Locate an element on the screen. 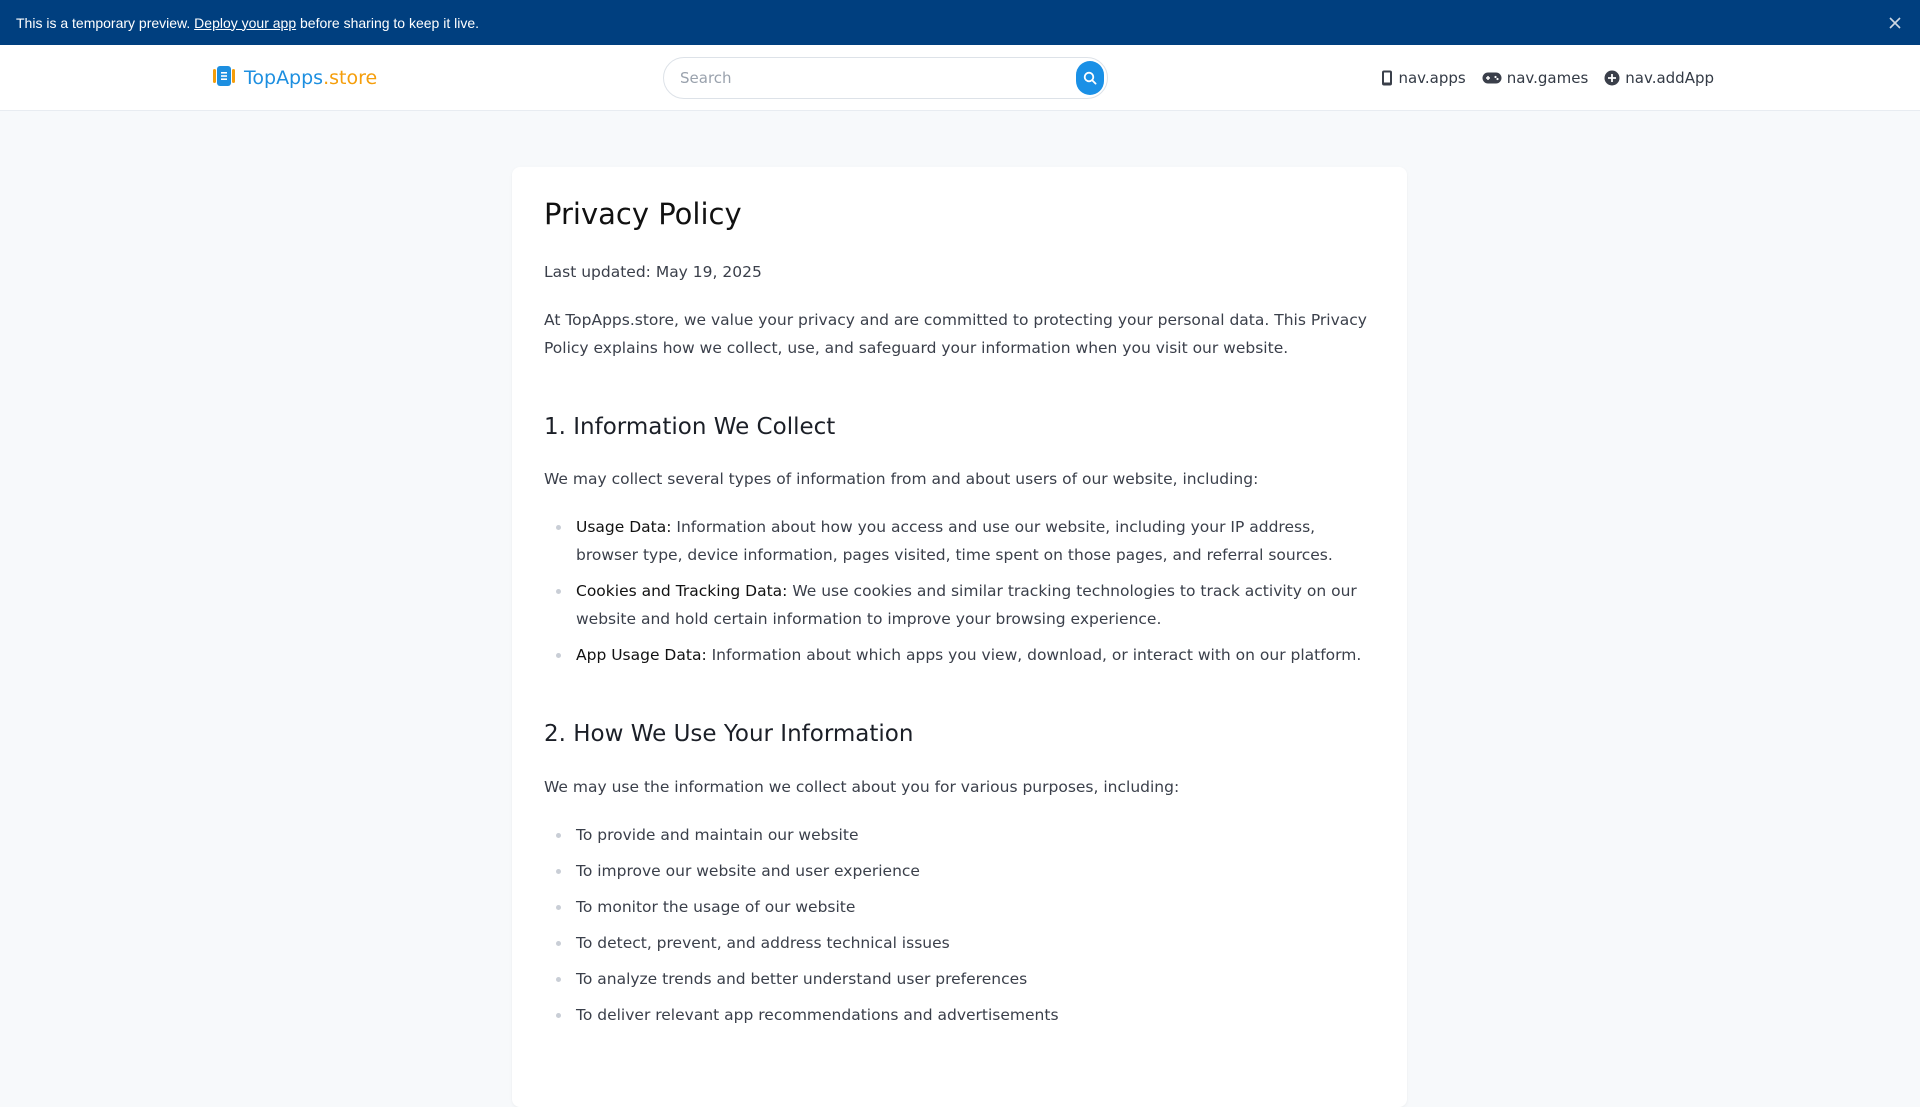  section-2-heading: 2. How We Use Your Information is located at coordinates (729, 734).